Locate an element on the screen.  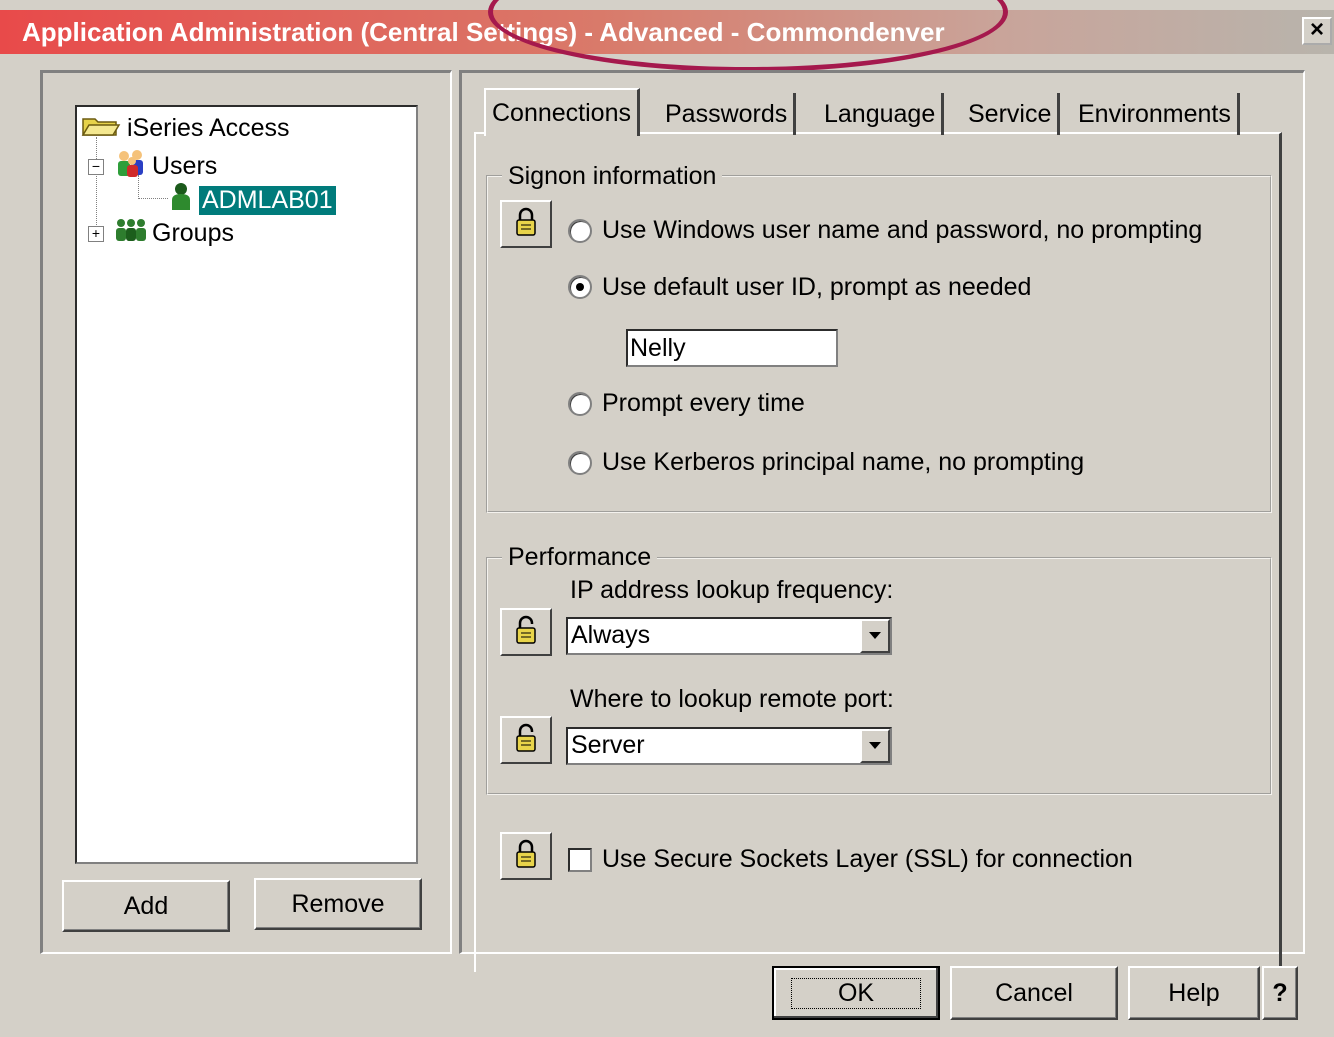
default-user-id-field: Nelly is located at coordinates (732, 348).